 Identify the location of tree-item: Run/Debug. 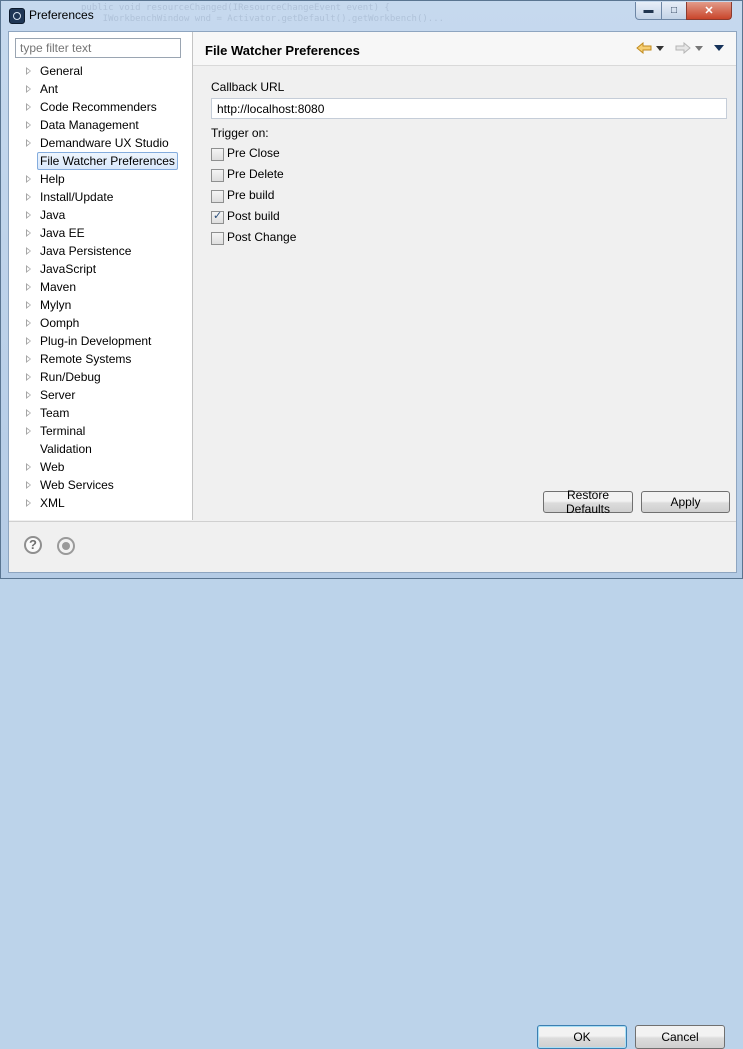
(100, 377).